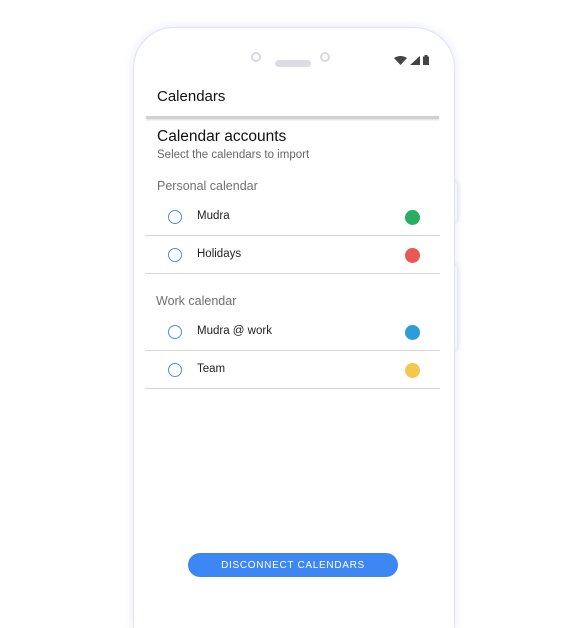 Image resolution: width=588 pixels, height=628 pixels. Describe the element at coordinates (292, 370) in the screenshot. I see `calendar-item-team: Team` at that location.